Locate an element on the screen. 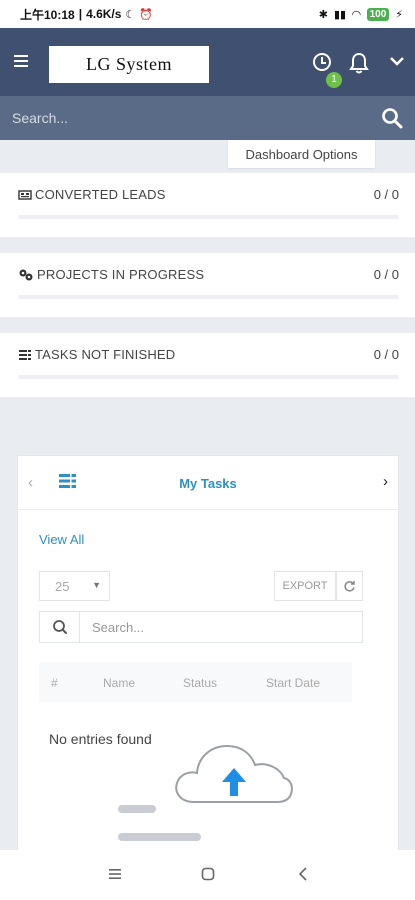 Image resolution: width=415 pixels, height=900 pixels. table-header: # Name Status Start Date is located at coordinates (195, 682).